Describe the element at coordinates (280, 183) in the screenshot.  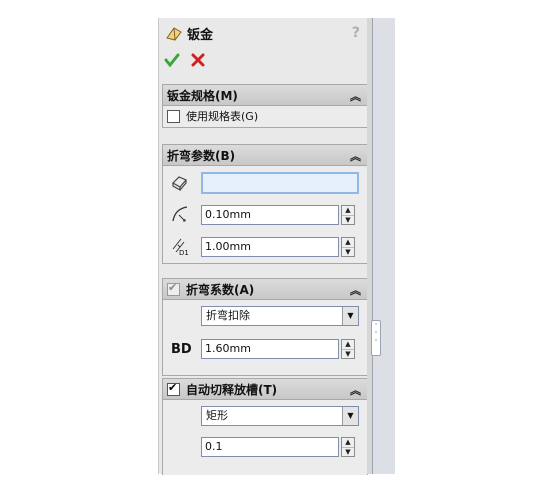
I see `fixed-face-input` at that location.